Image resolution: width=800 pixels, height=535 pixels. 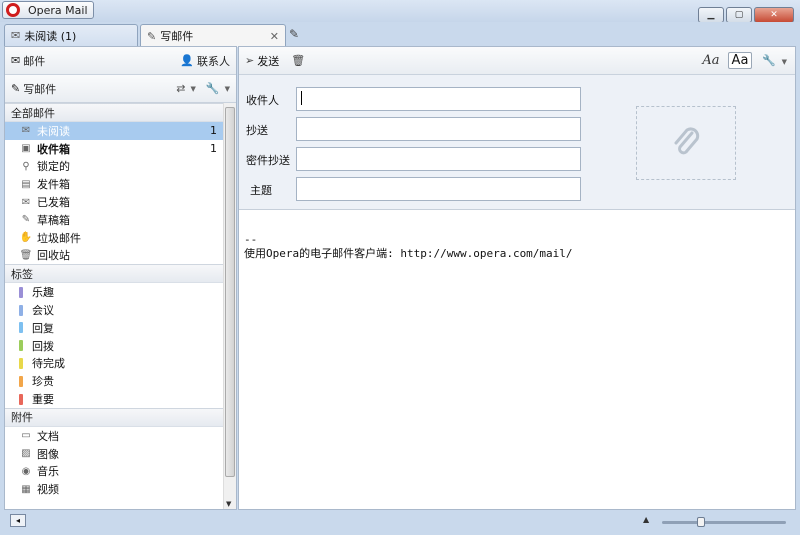 I want to click on cc-label: 抄送, so click(x=257, y=130).